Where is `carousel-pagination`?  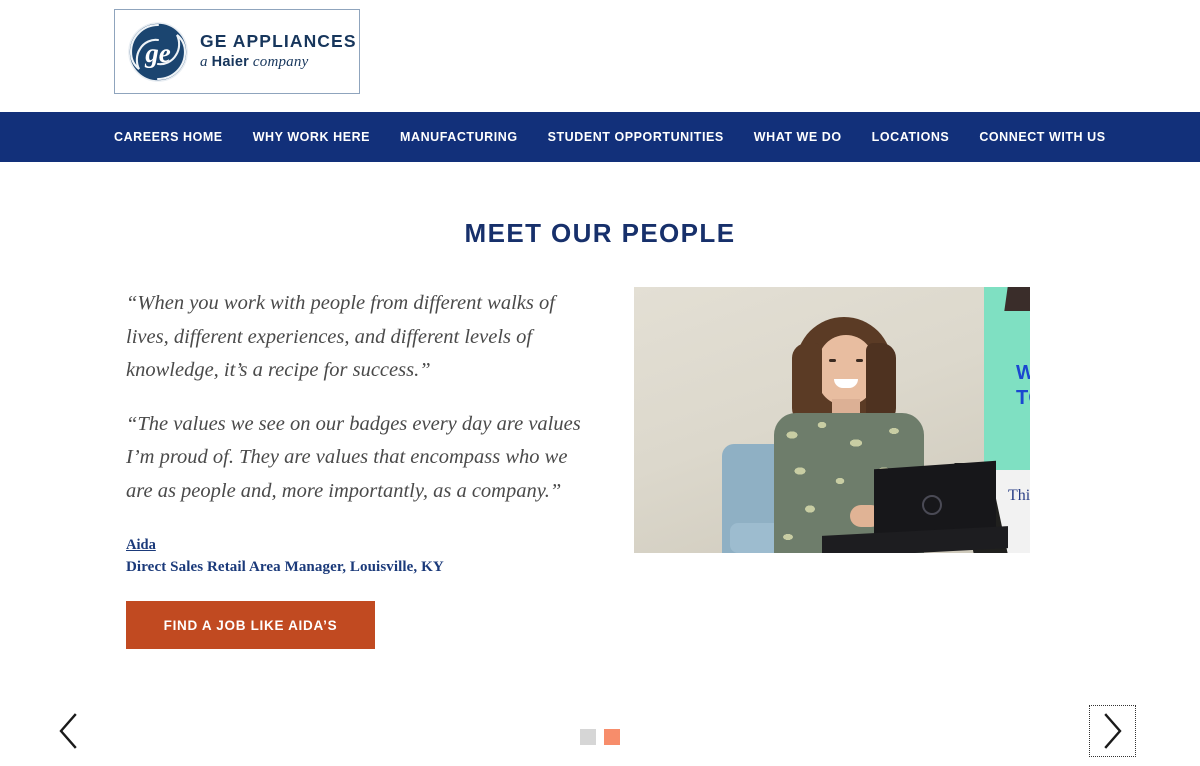
carousel-pagination is located at coordinates (600, 737).